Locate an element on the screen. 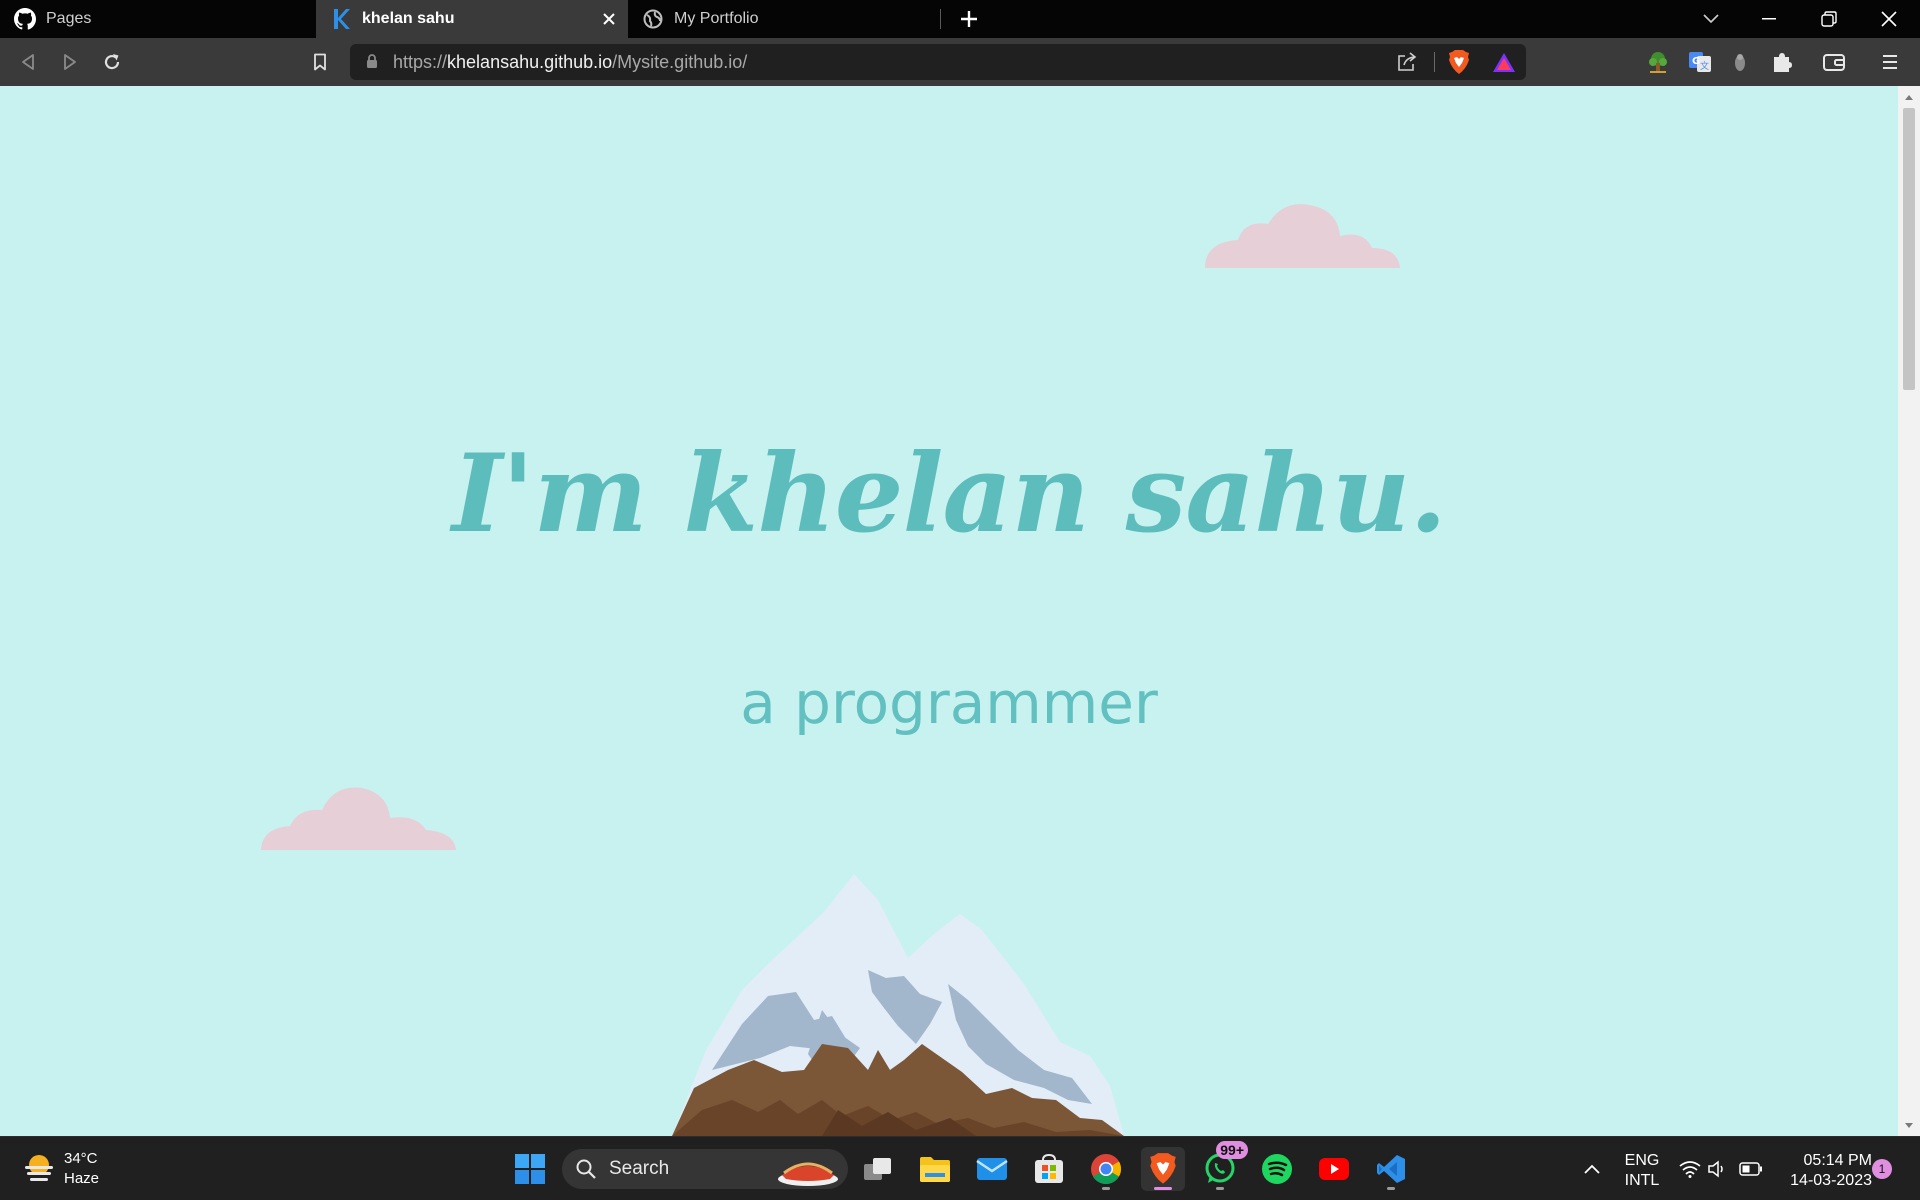 This screenshot has height=1200, width=1920. pie-illustration-icon is located at coordinates (808, 1174).